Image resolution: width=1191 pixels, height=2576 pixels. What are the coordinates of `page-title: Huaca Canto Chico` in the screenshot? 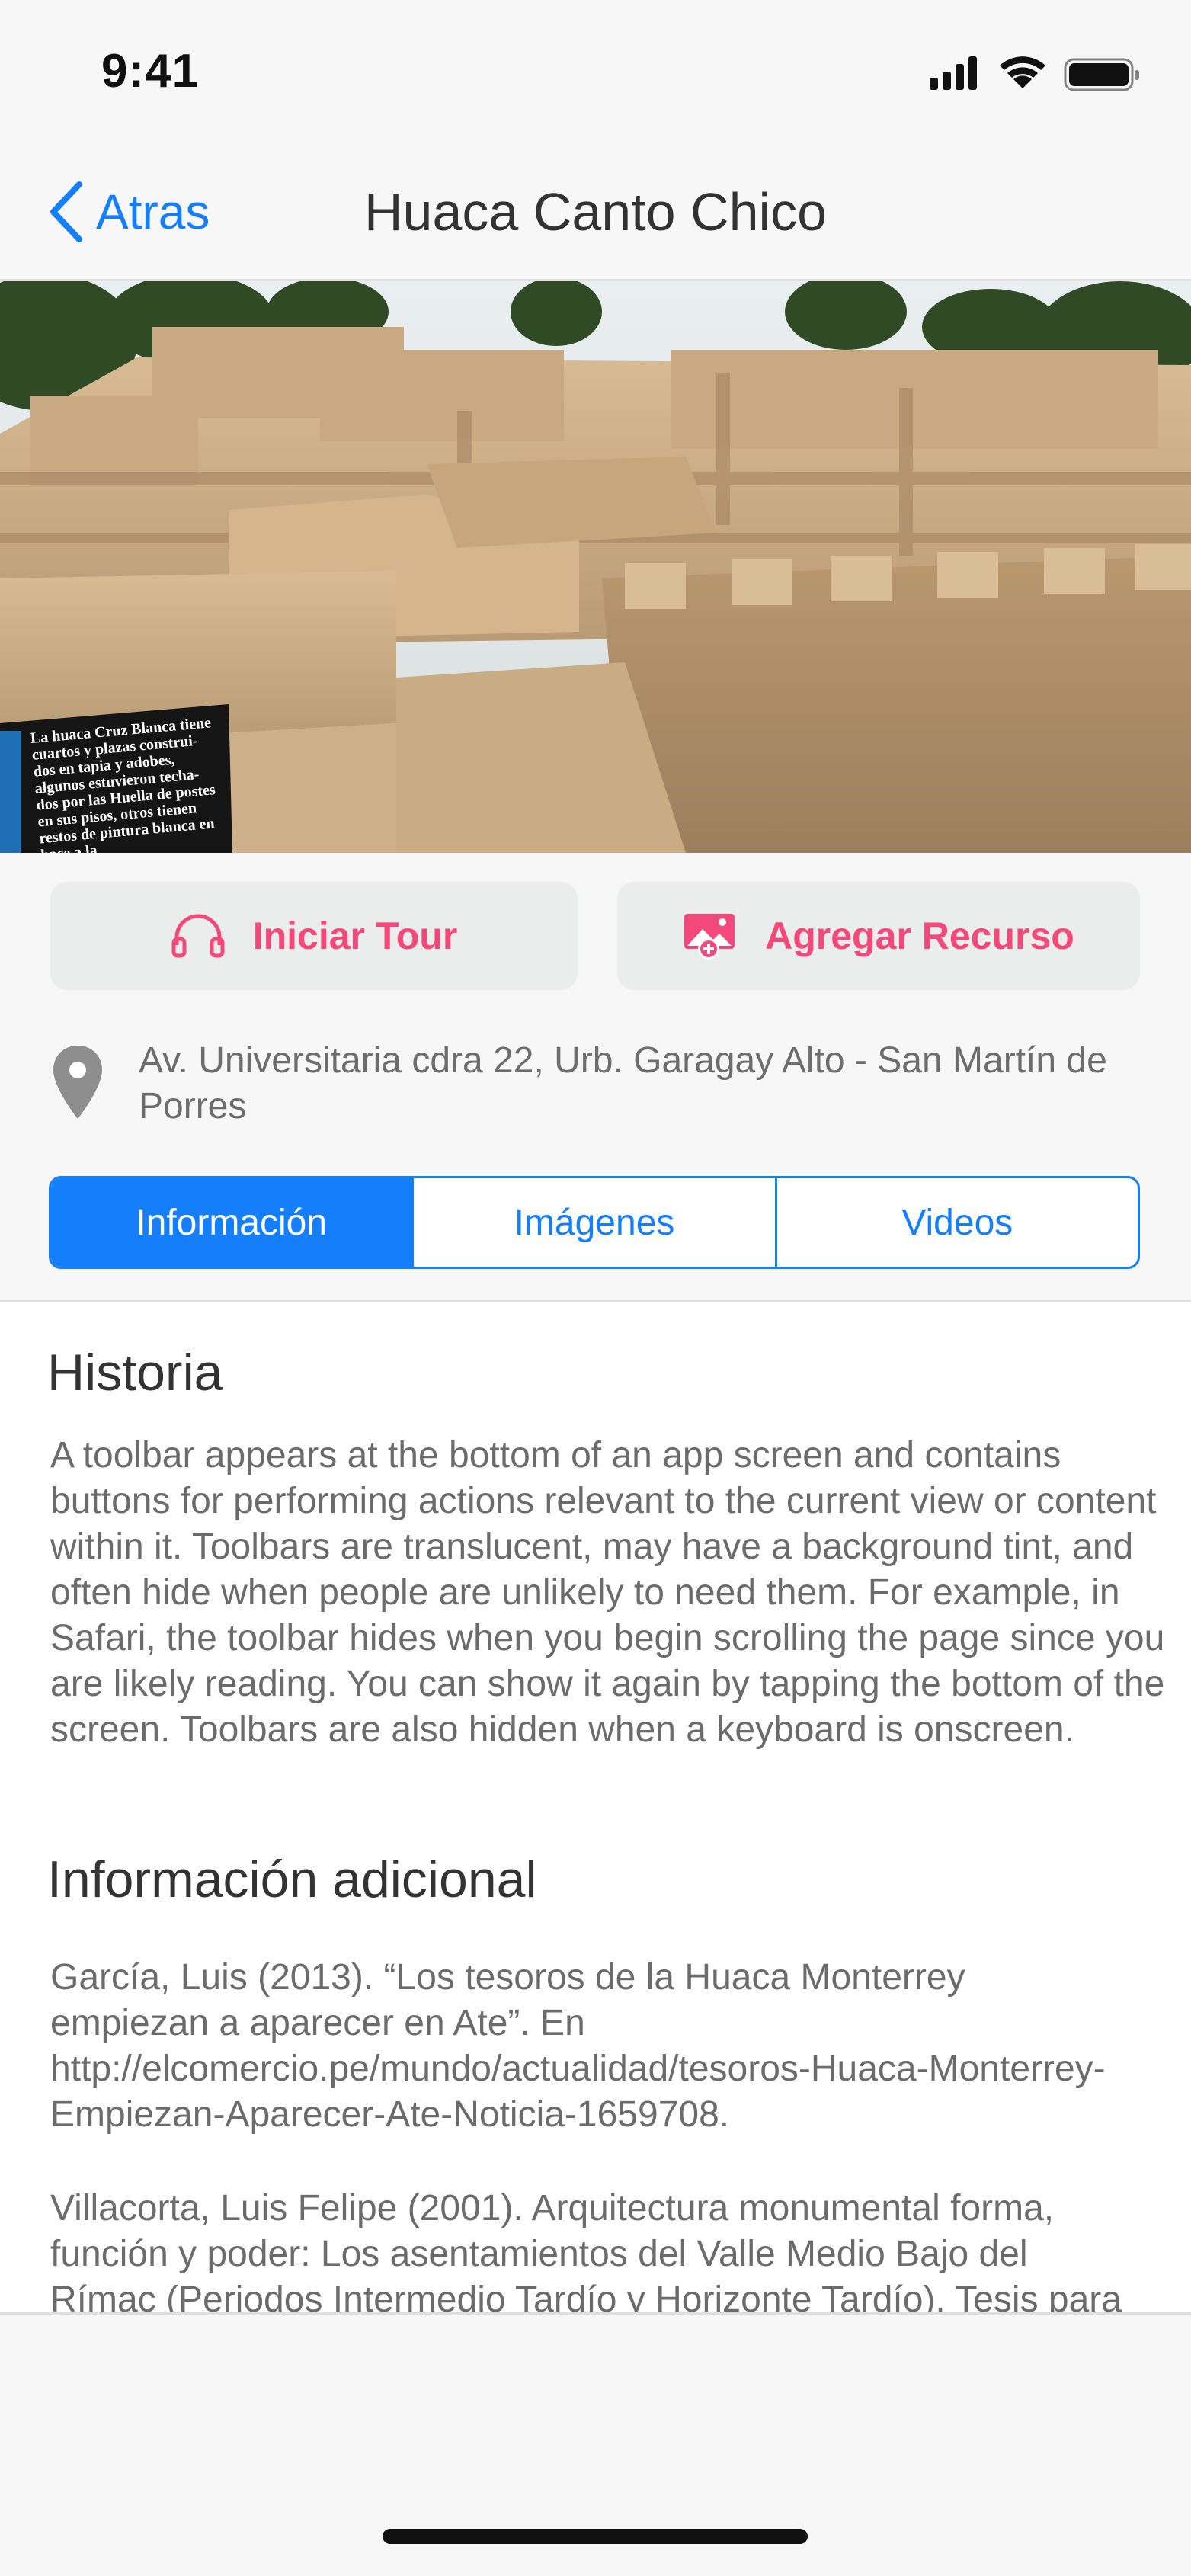 It's located at (595, 212).